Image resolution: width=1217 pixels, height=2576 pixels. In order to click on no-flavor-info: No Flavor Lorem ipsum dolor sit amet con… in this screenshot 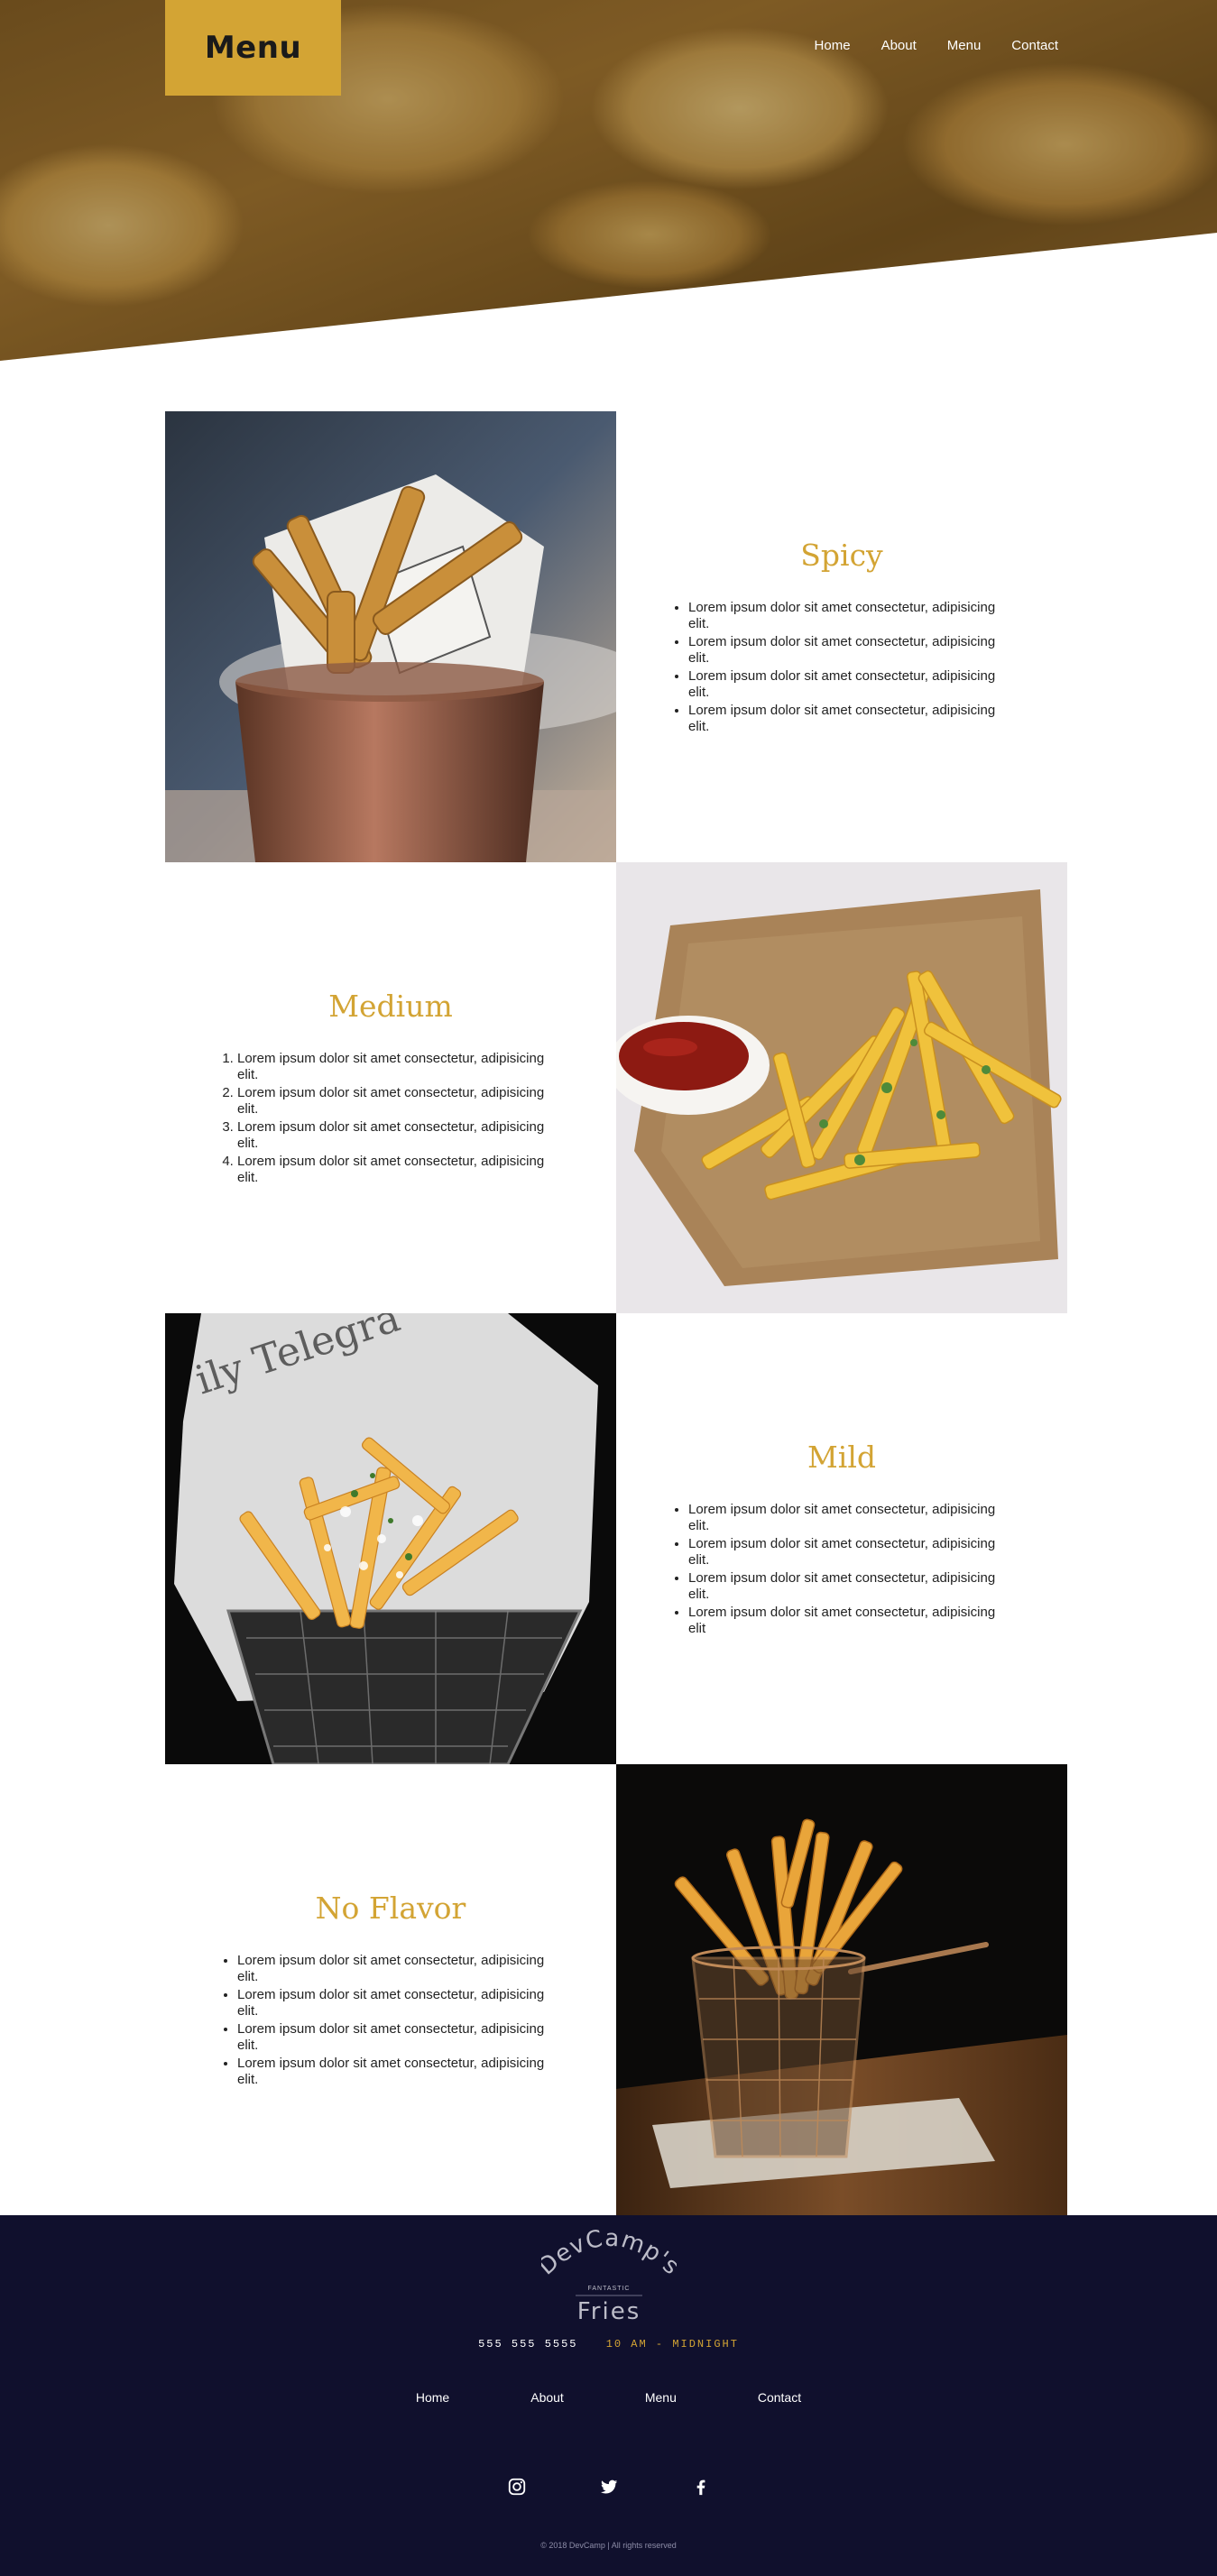, I will do `click(390, 1989)`.